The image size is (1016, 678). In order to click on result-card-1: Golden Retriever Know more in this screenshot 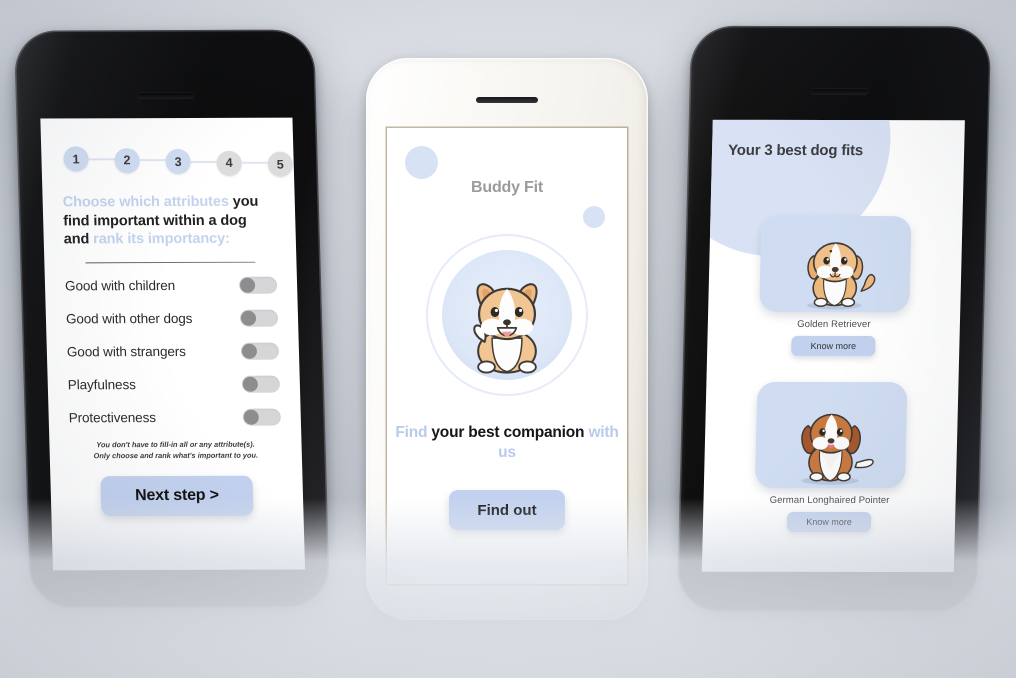, I will do `click(835, 286)`.